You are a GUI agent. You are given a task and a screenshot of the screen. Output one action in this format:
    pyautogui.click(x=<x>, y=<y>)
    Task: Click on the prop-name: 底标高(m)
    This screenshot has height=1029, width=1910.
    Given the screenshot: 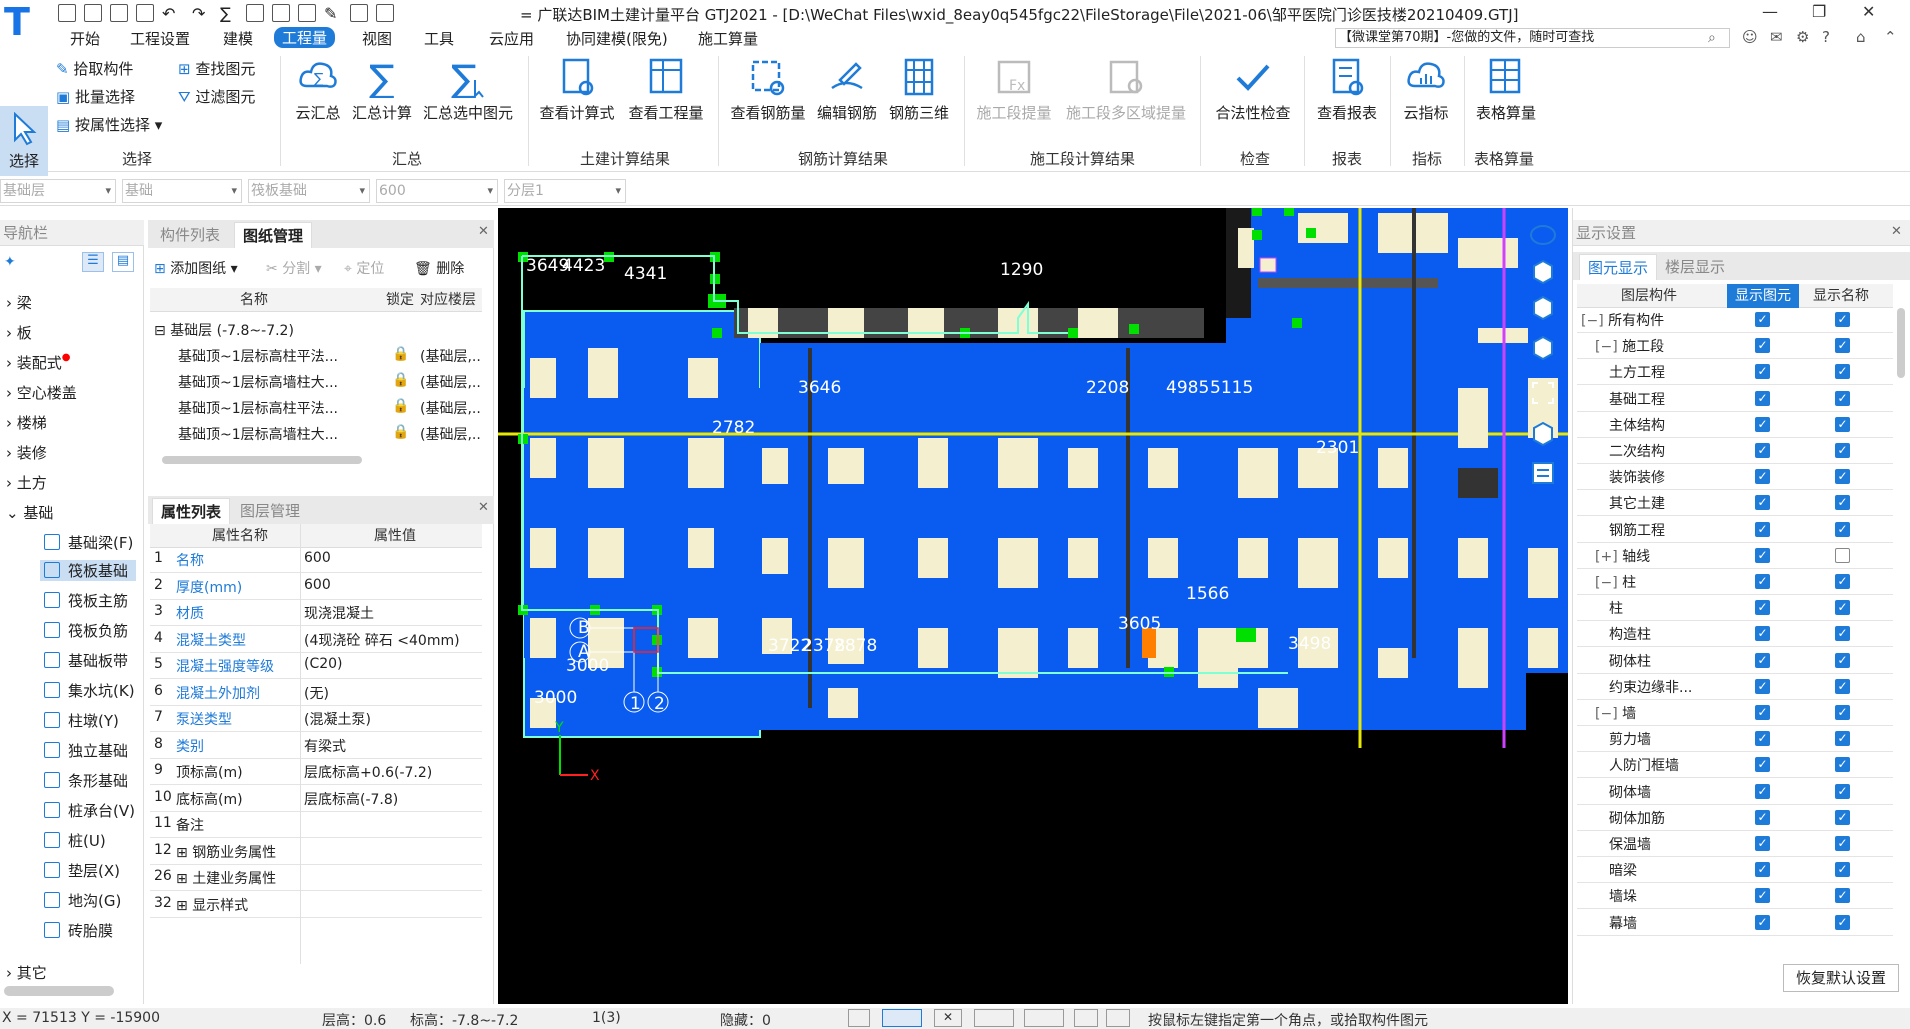 What is the action you would take?
    pyautogui.click(x=209, y=799)
    